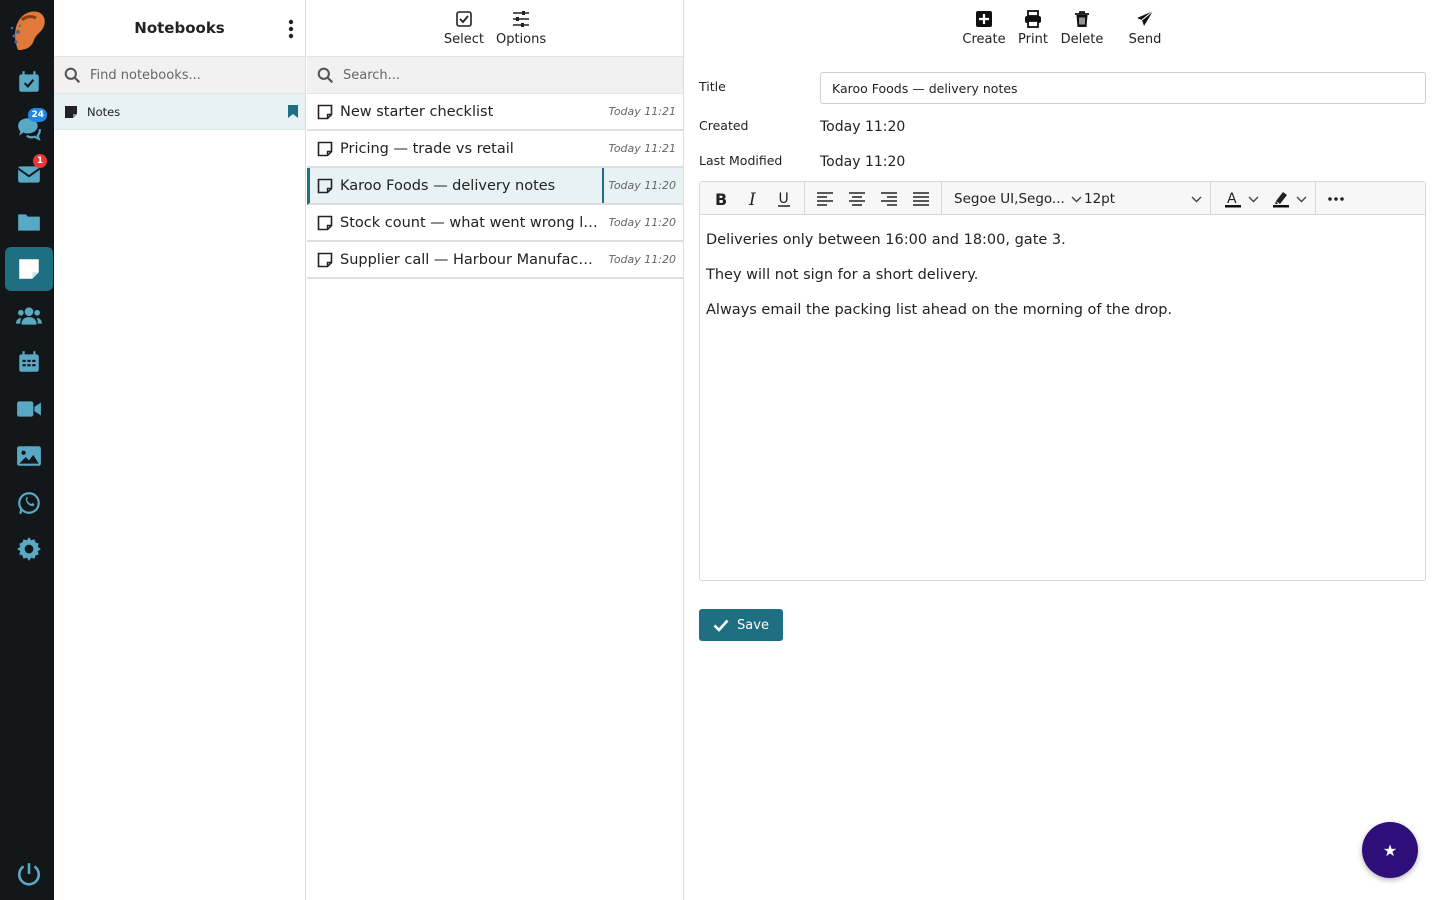 Image resolution: width=1440 pixels, height=900 pixels. Describe the element at coordinates (1280, 200) in the screenshot. I see `highlighter-icon` at that location.